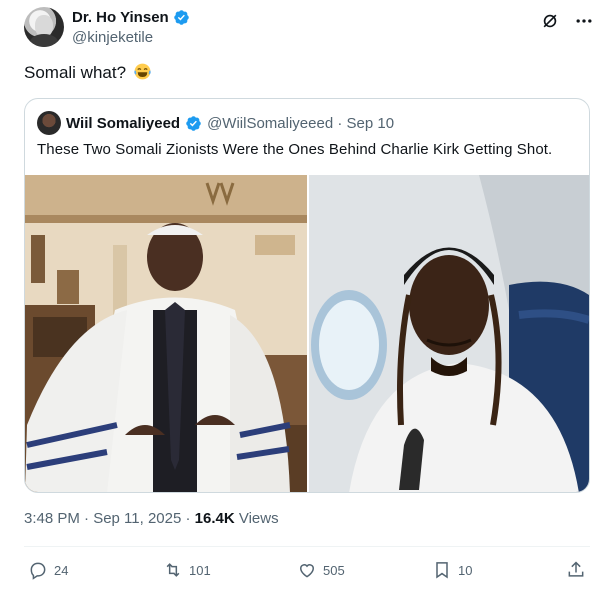 Image resolution: width=611 pixels, height=598 pixels. I want to click on views-count: 16.4K, so click(214, 518).